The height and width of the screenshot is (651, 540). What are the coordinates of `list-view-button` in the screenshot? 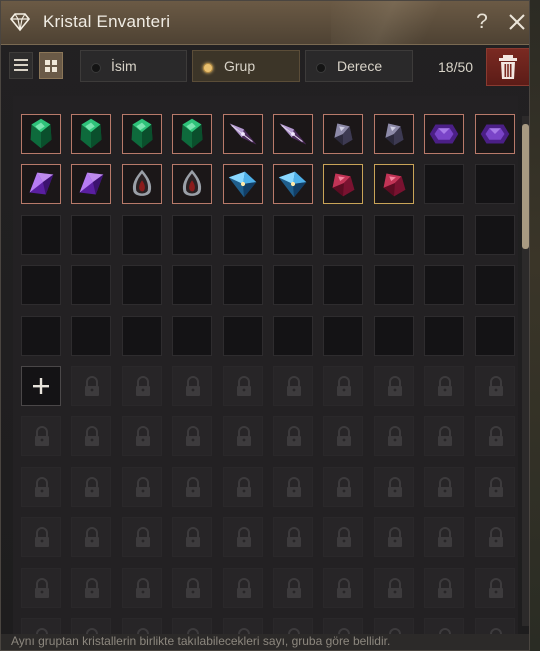 It's located at (21, 65).